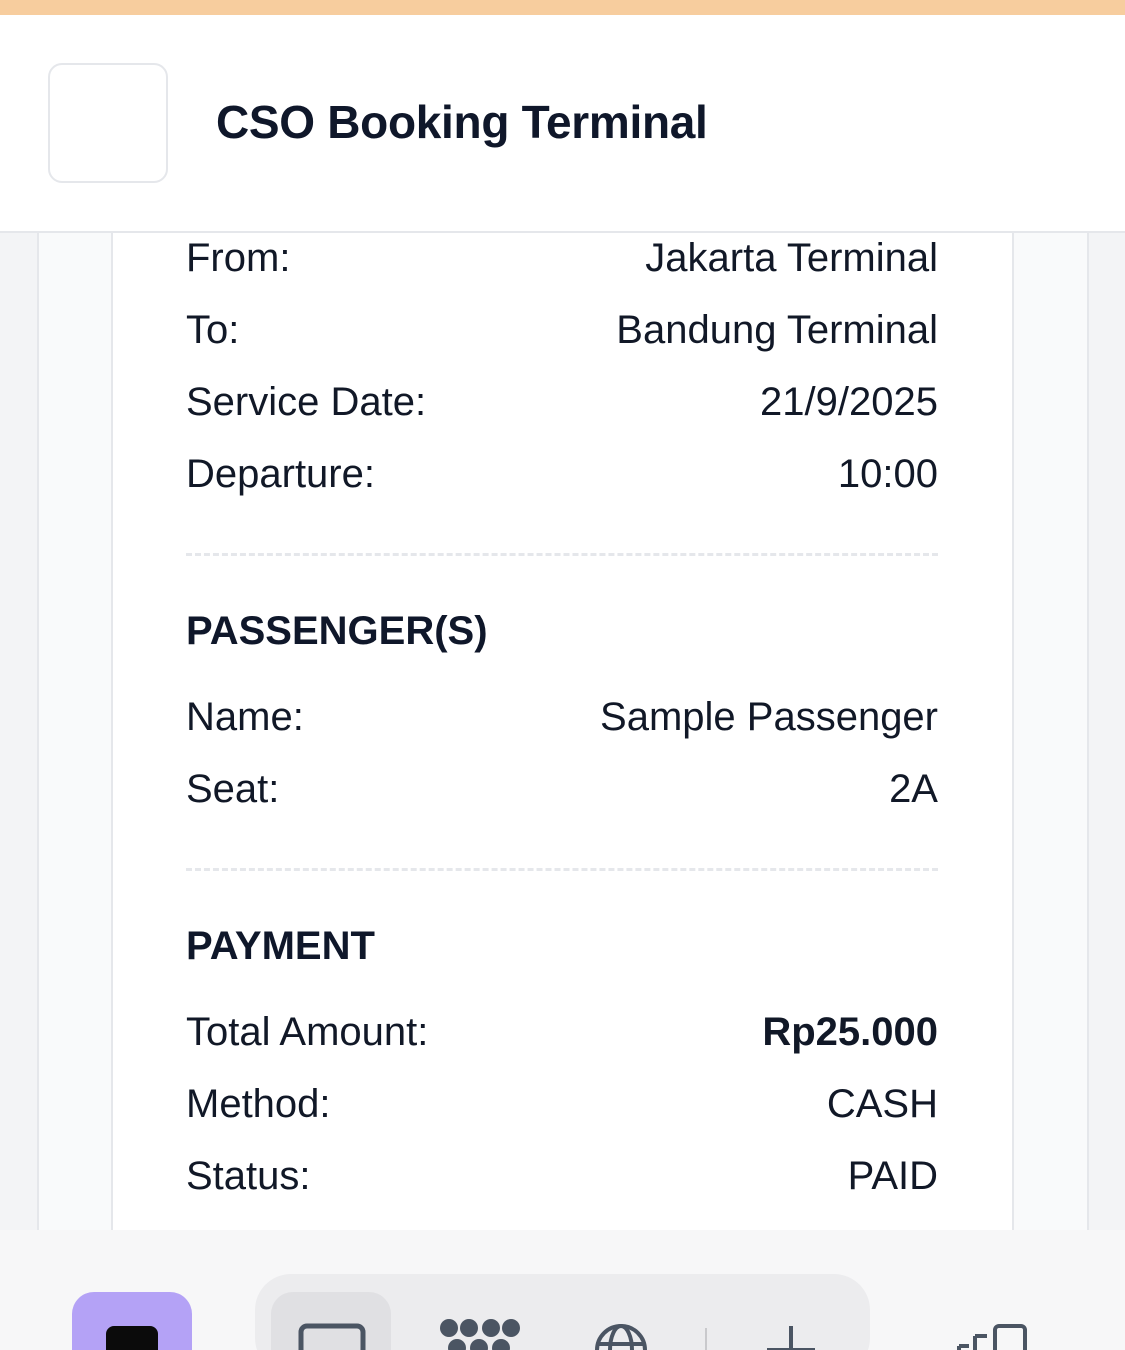 The width and height of the screenshot is (1125, 1350). I want to click on status-value: PAID, so click(892, 1175).